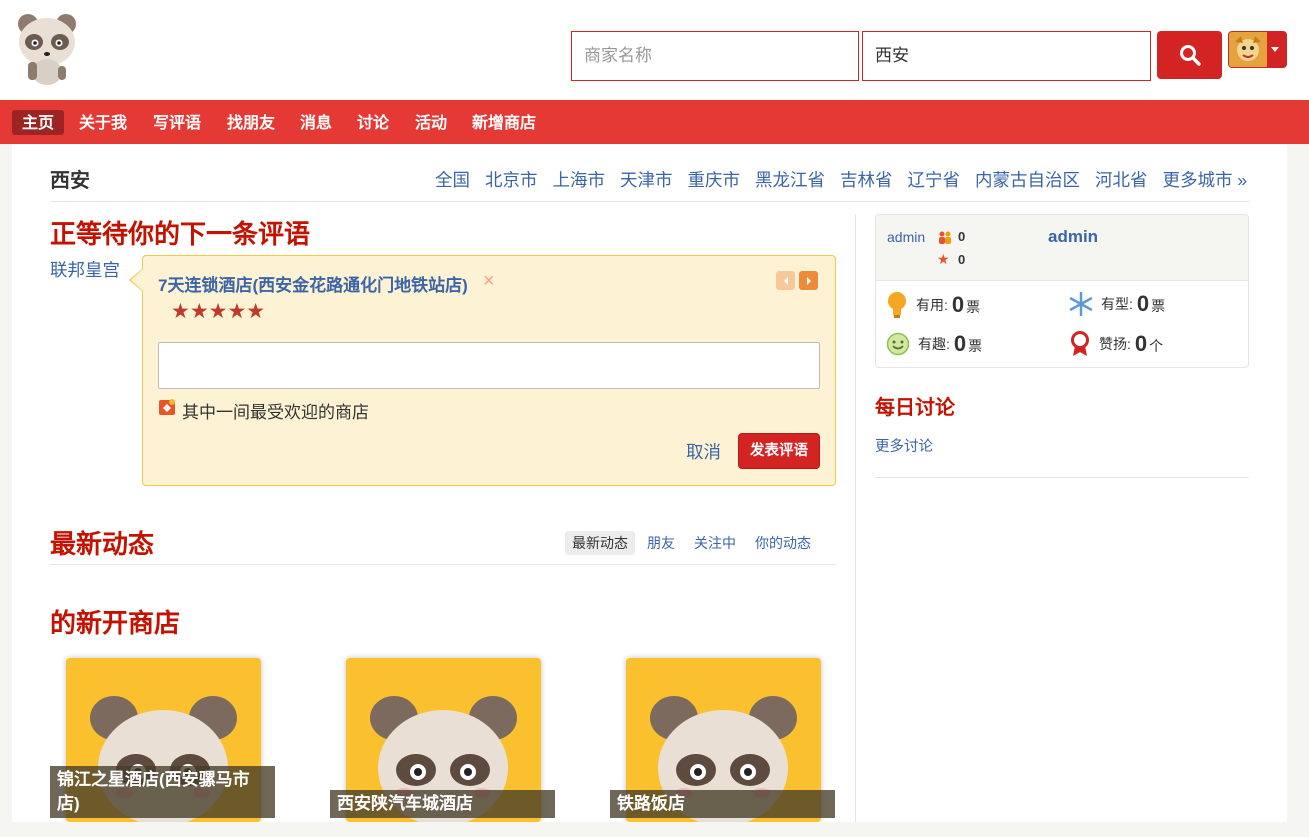  Describe the element at coordinates (600, 543) in the screenshot. I see `tab-recent-activity: 最新动态` at that location.